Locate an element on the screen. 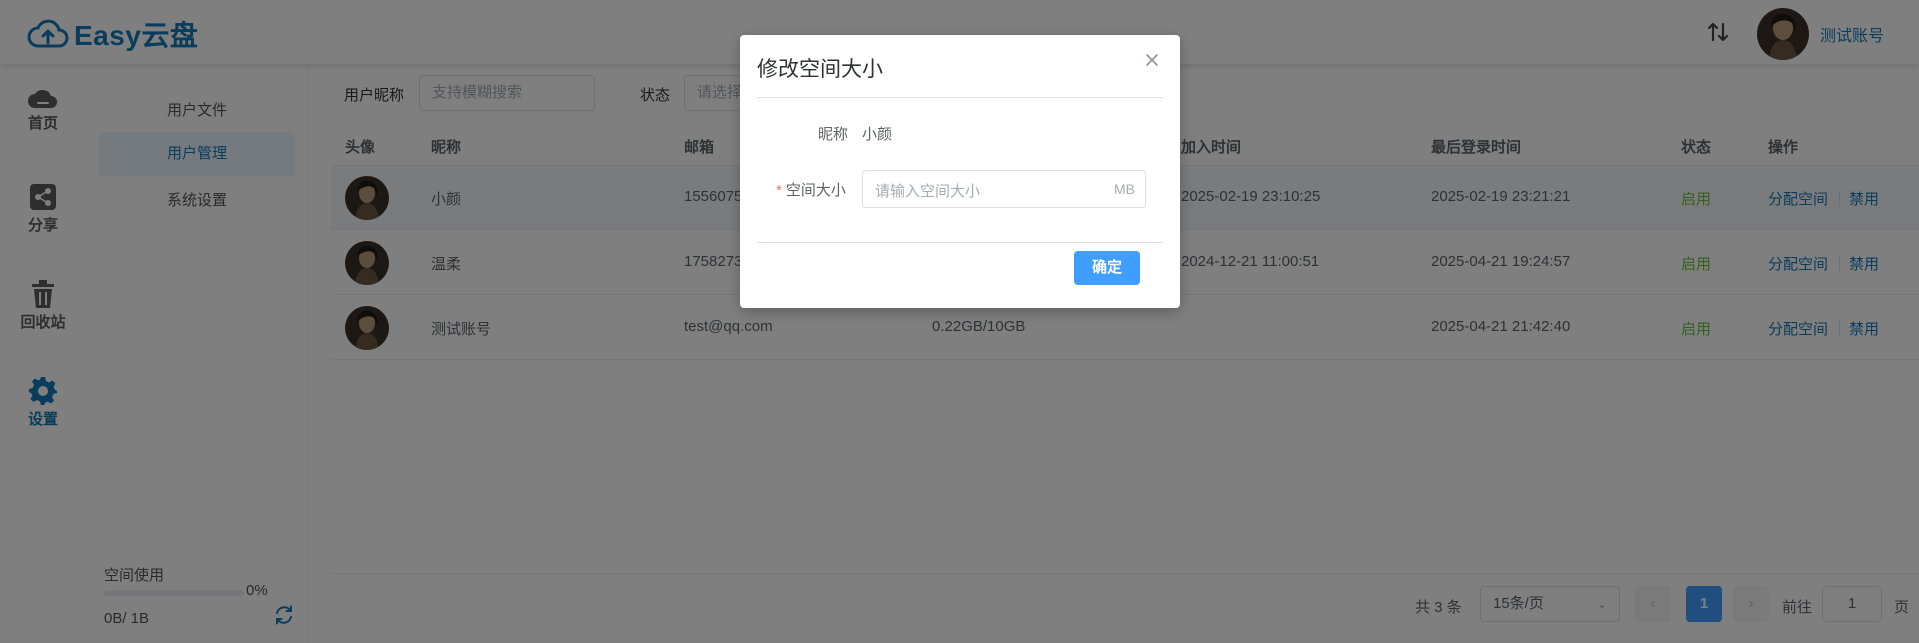  dialog-title: 修改空间大小 is located at coordinates (820, 69).